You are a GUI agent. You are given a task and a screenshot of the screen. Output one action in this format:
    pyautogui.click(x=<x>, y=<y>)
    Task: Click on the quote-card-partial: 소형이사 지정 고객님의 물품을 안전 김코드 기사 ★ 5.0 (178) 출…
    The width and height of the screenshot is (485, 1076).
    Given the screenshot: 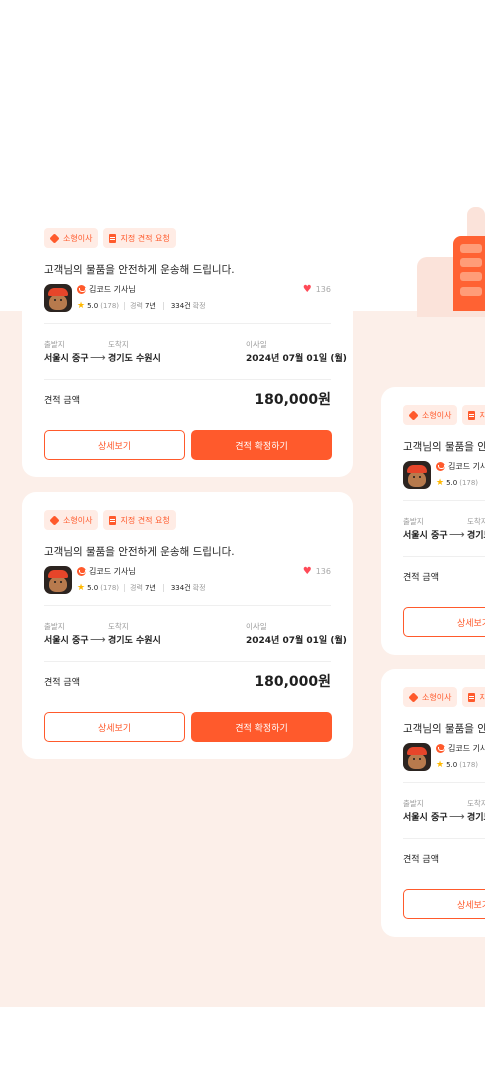 What is the action you would take?
    pyautogui.click(x=433, y=521)
    